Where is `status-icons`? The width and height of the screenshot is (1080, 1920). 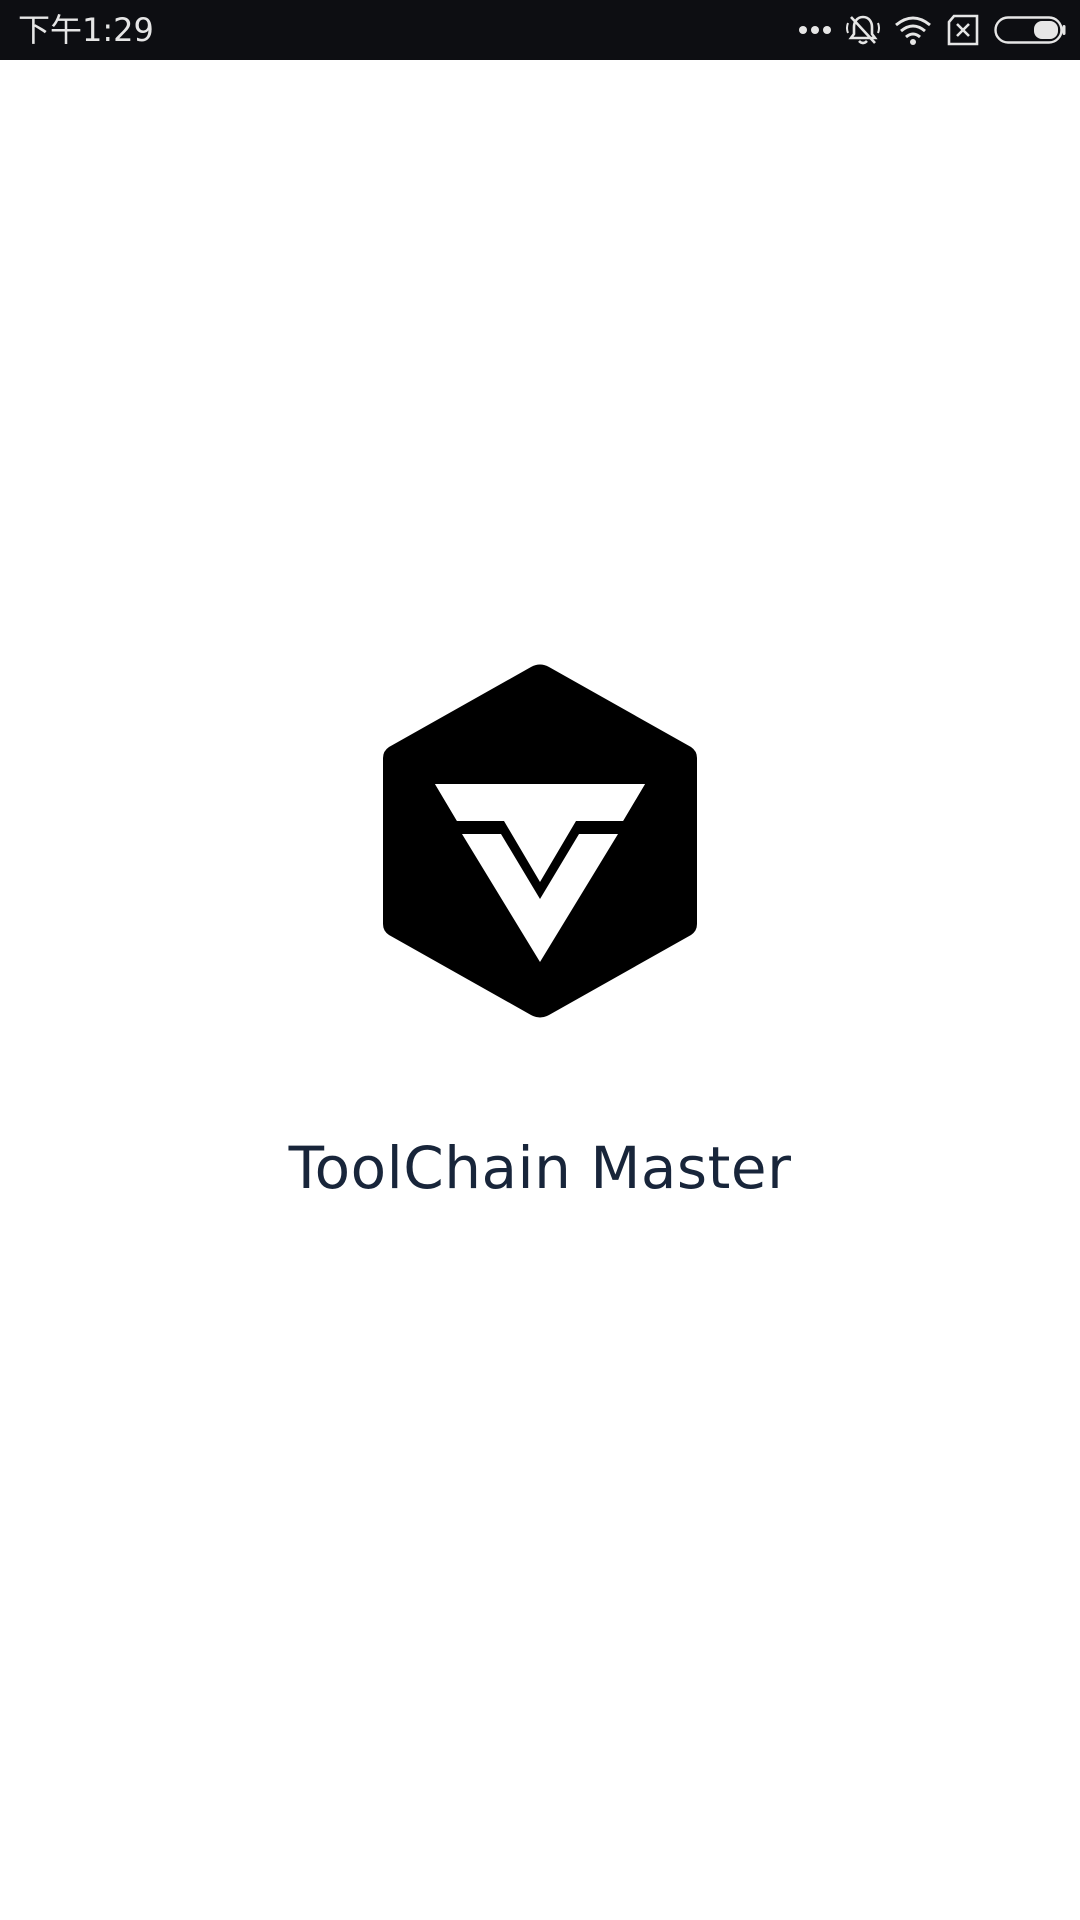
status-icons is located at coordinates (932, 30).